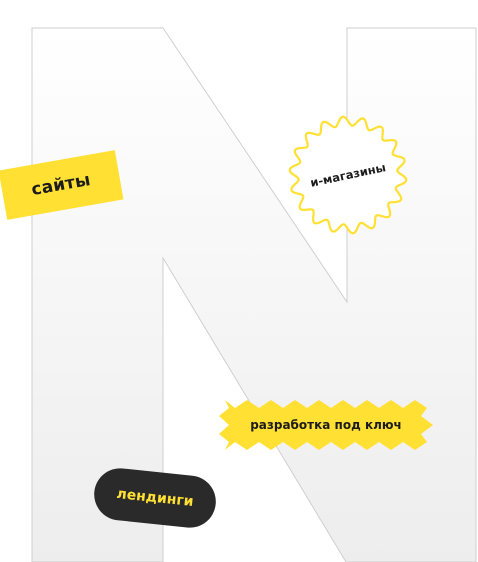 The height and width of the screenshot is (562, 478). I want to click on tag-shops: и-магазины, so click(347, 174).